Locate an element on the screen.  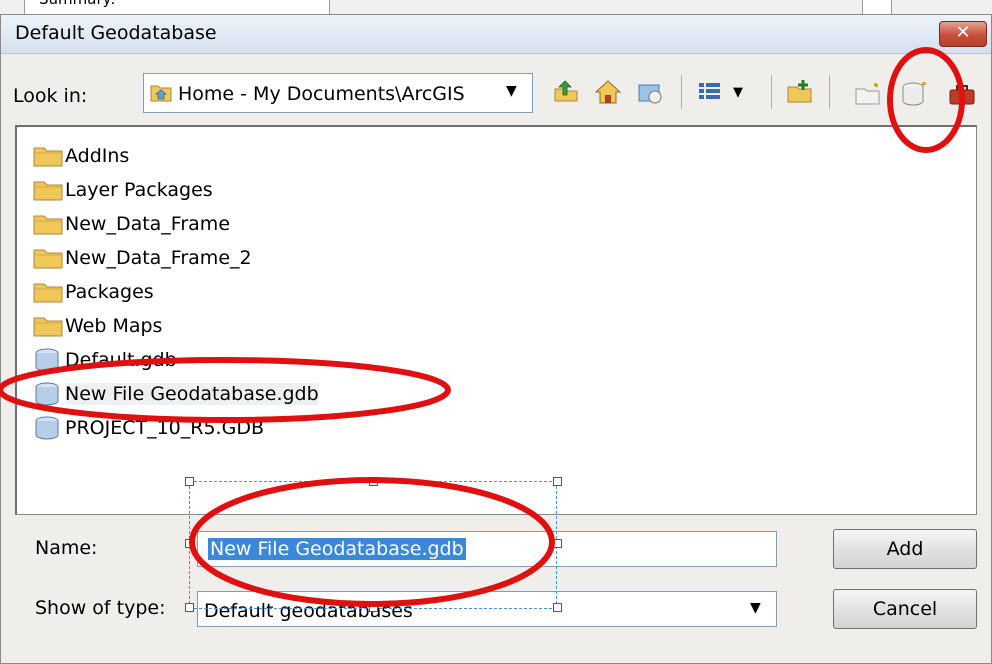
annotation-ellipse-toolbar is located at coordinates (926, 100).